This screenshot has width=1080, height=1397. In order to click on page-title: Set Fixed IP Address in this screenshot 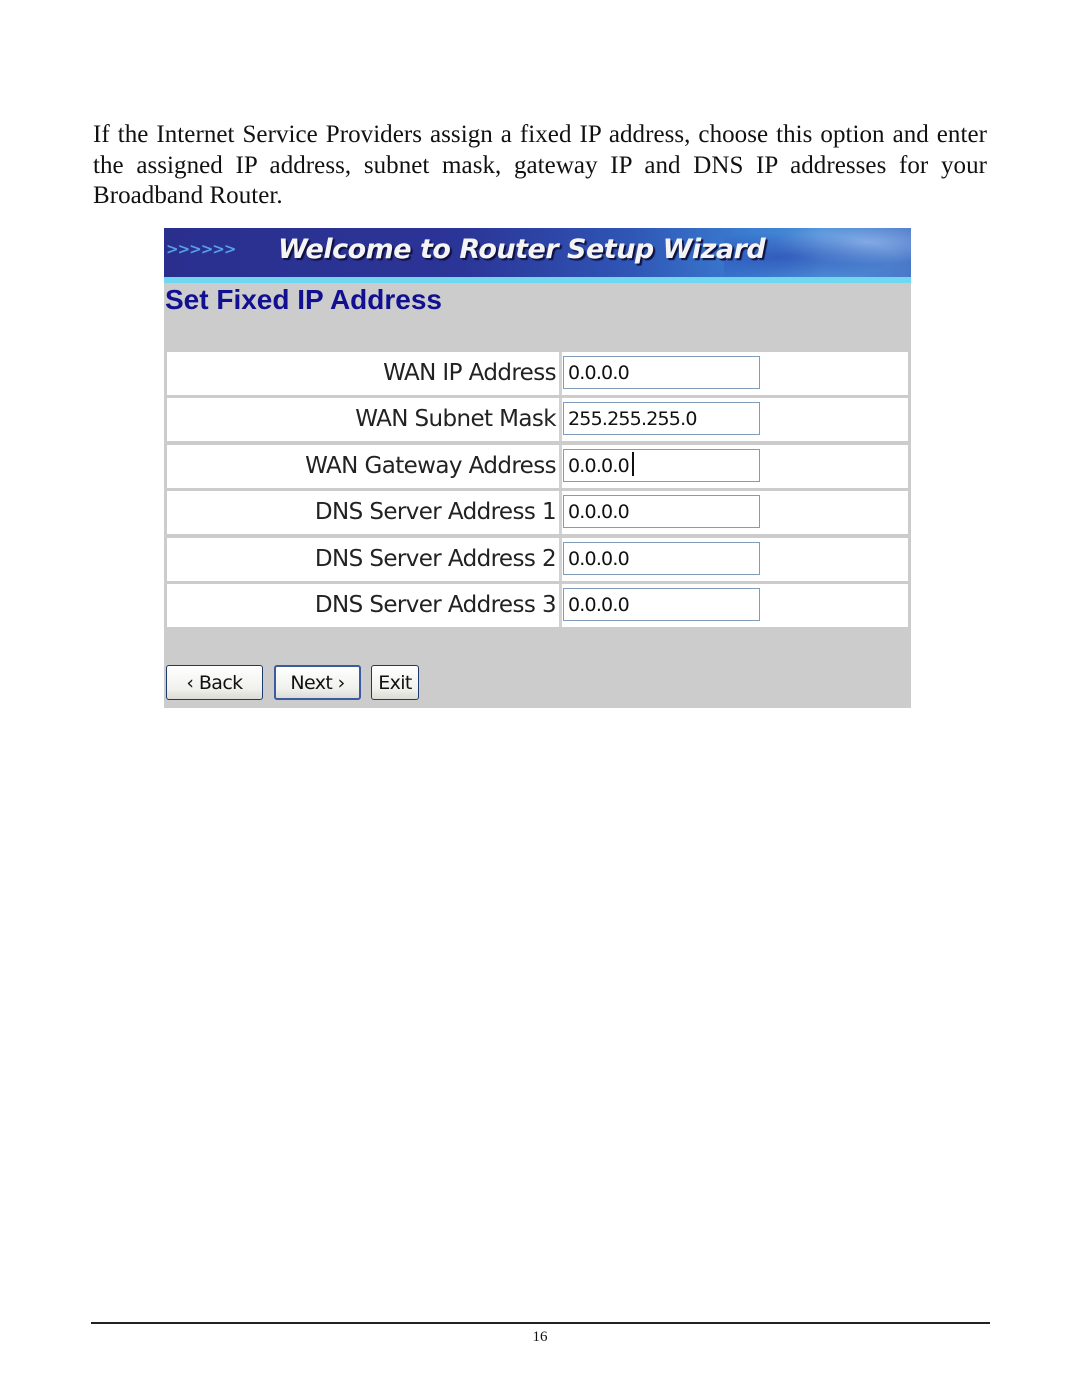, I will do `click(303, 299)`.